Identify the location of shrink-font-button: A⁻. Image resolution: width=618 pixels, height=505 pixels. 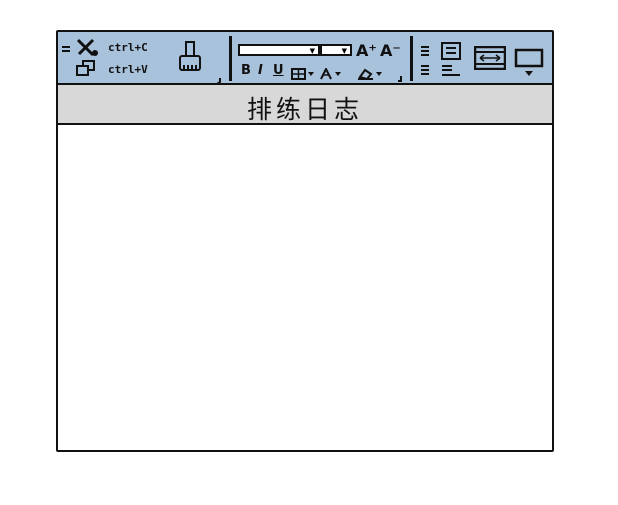
(390, 51).